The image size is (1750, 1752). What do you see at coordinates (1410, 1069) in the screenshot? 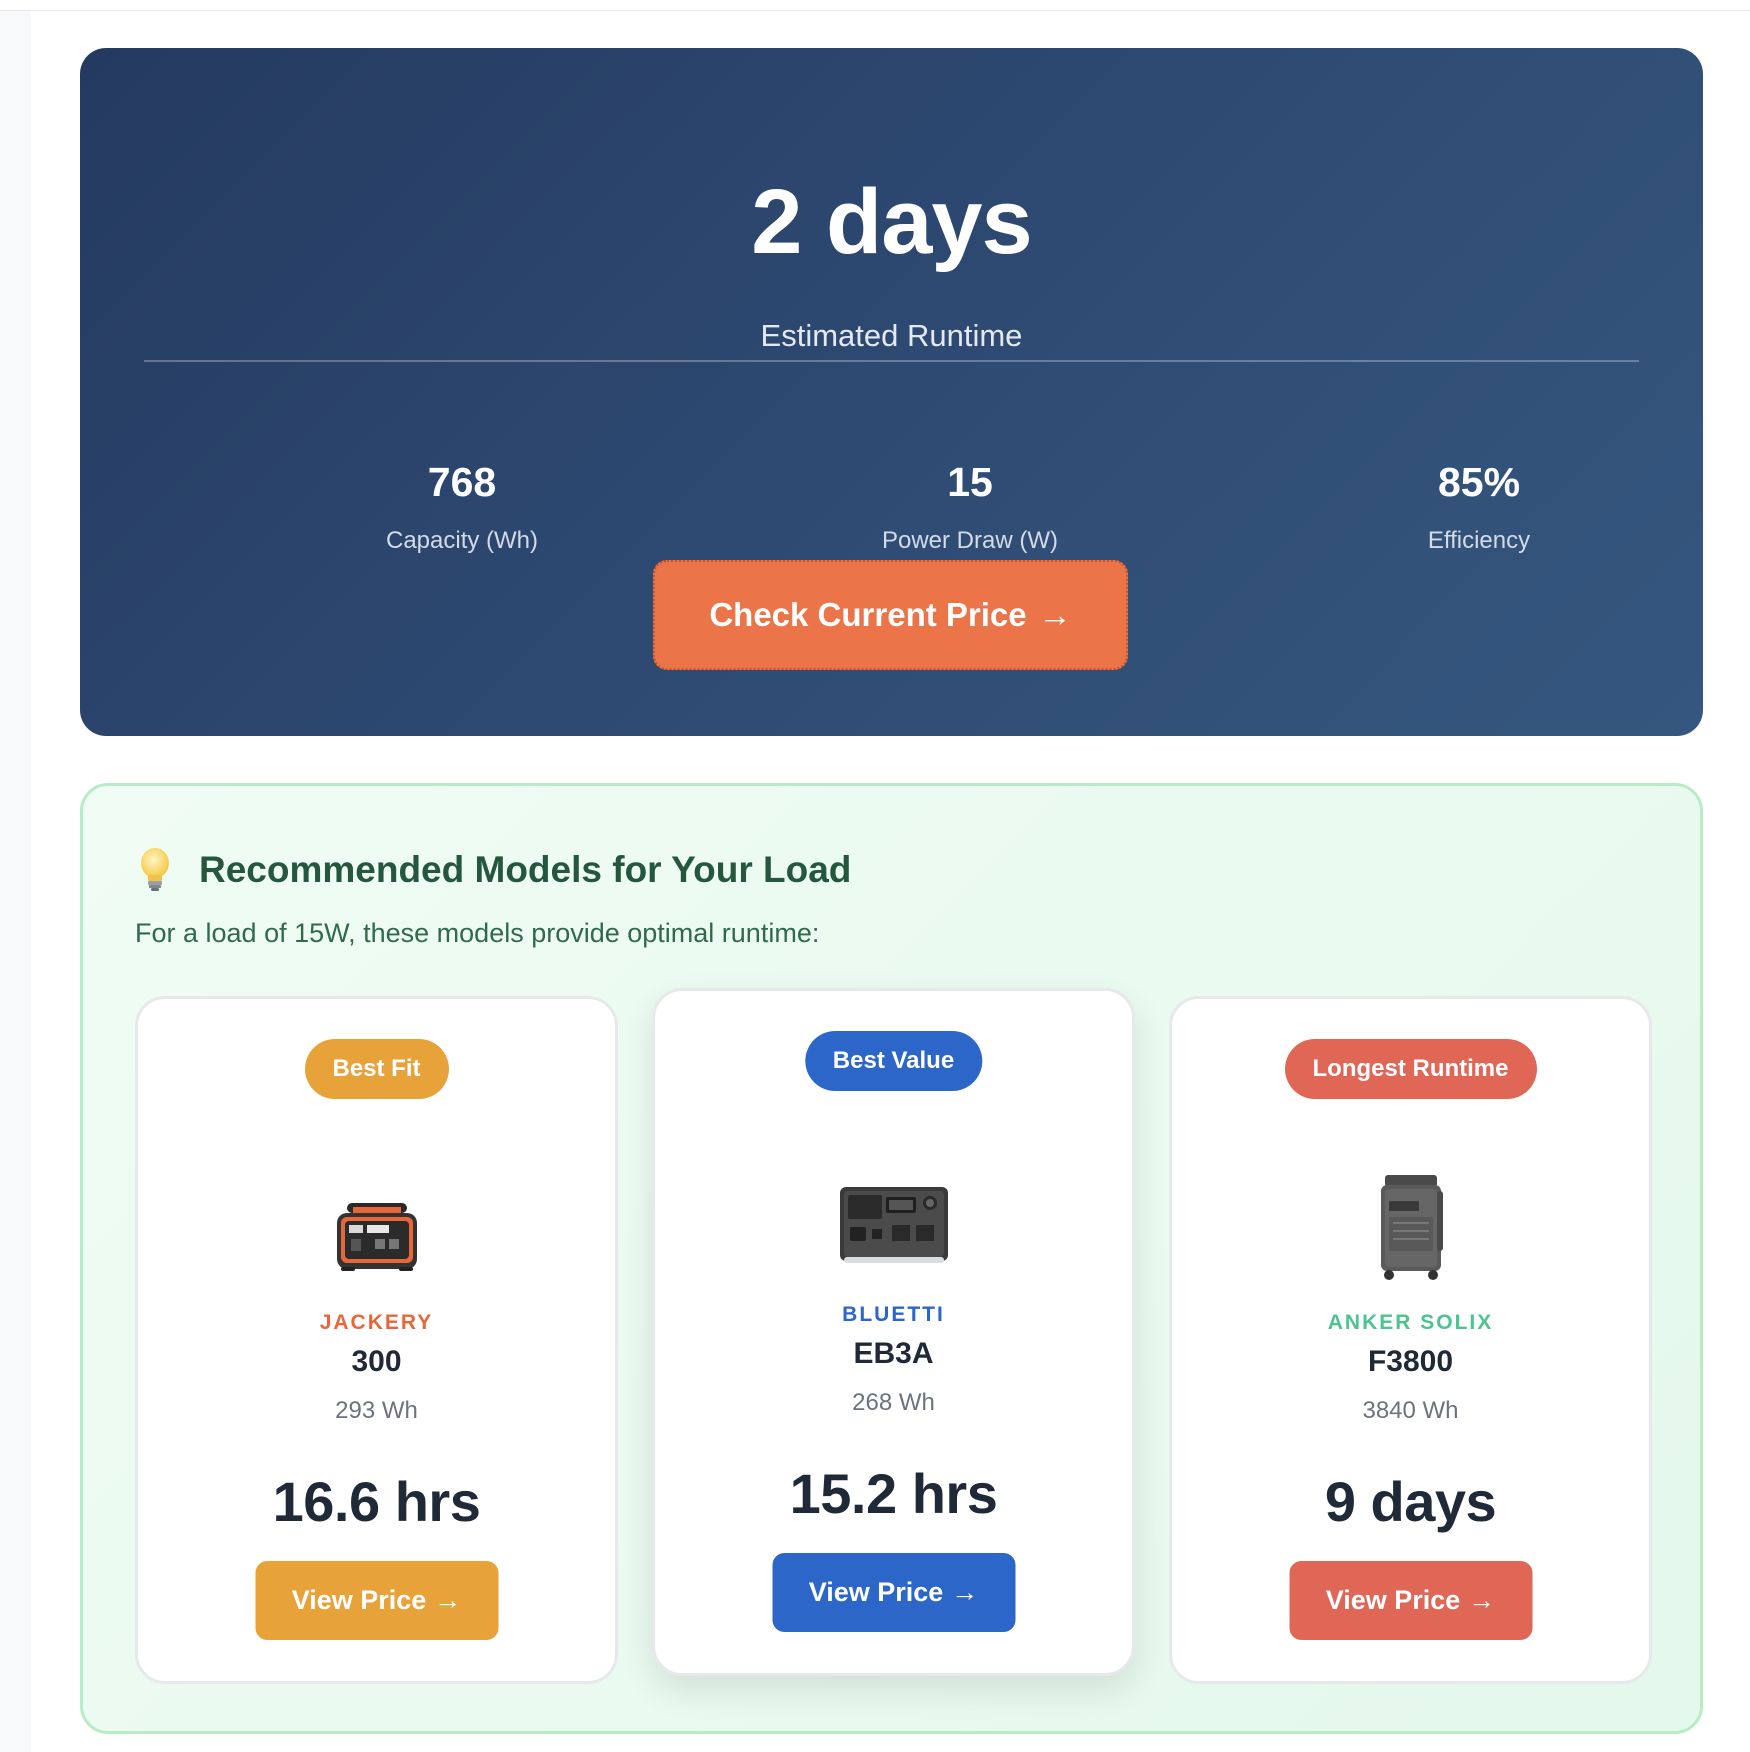
I see `badge-longest-runtime: Longest Runtime` at bounding box center [1410, 1069].